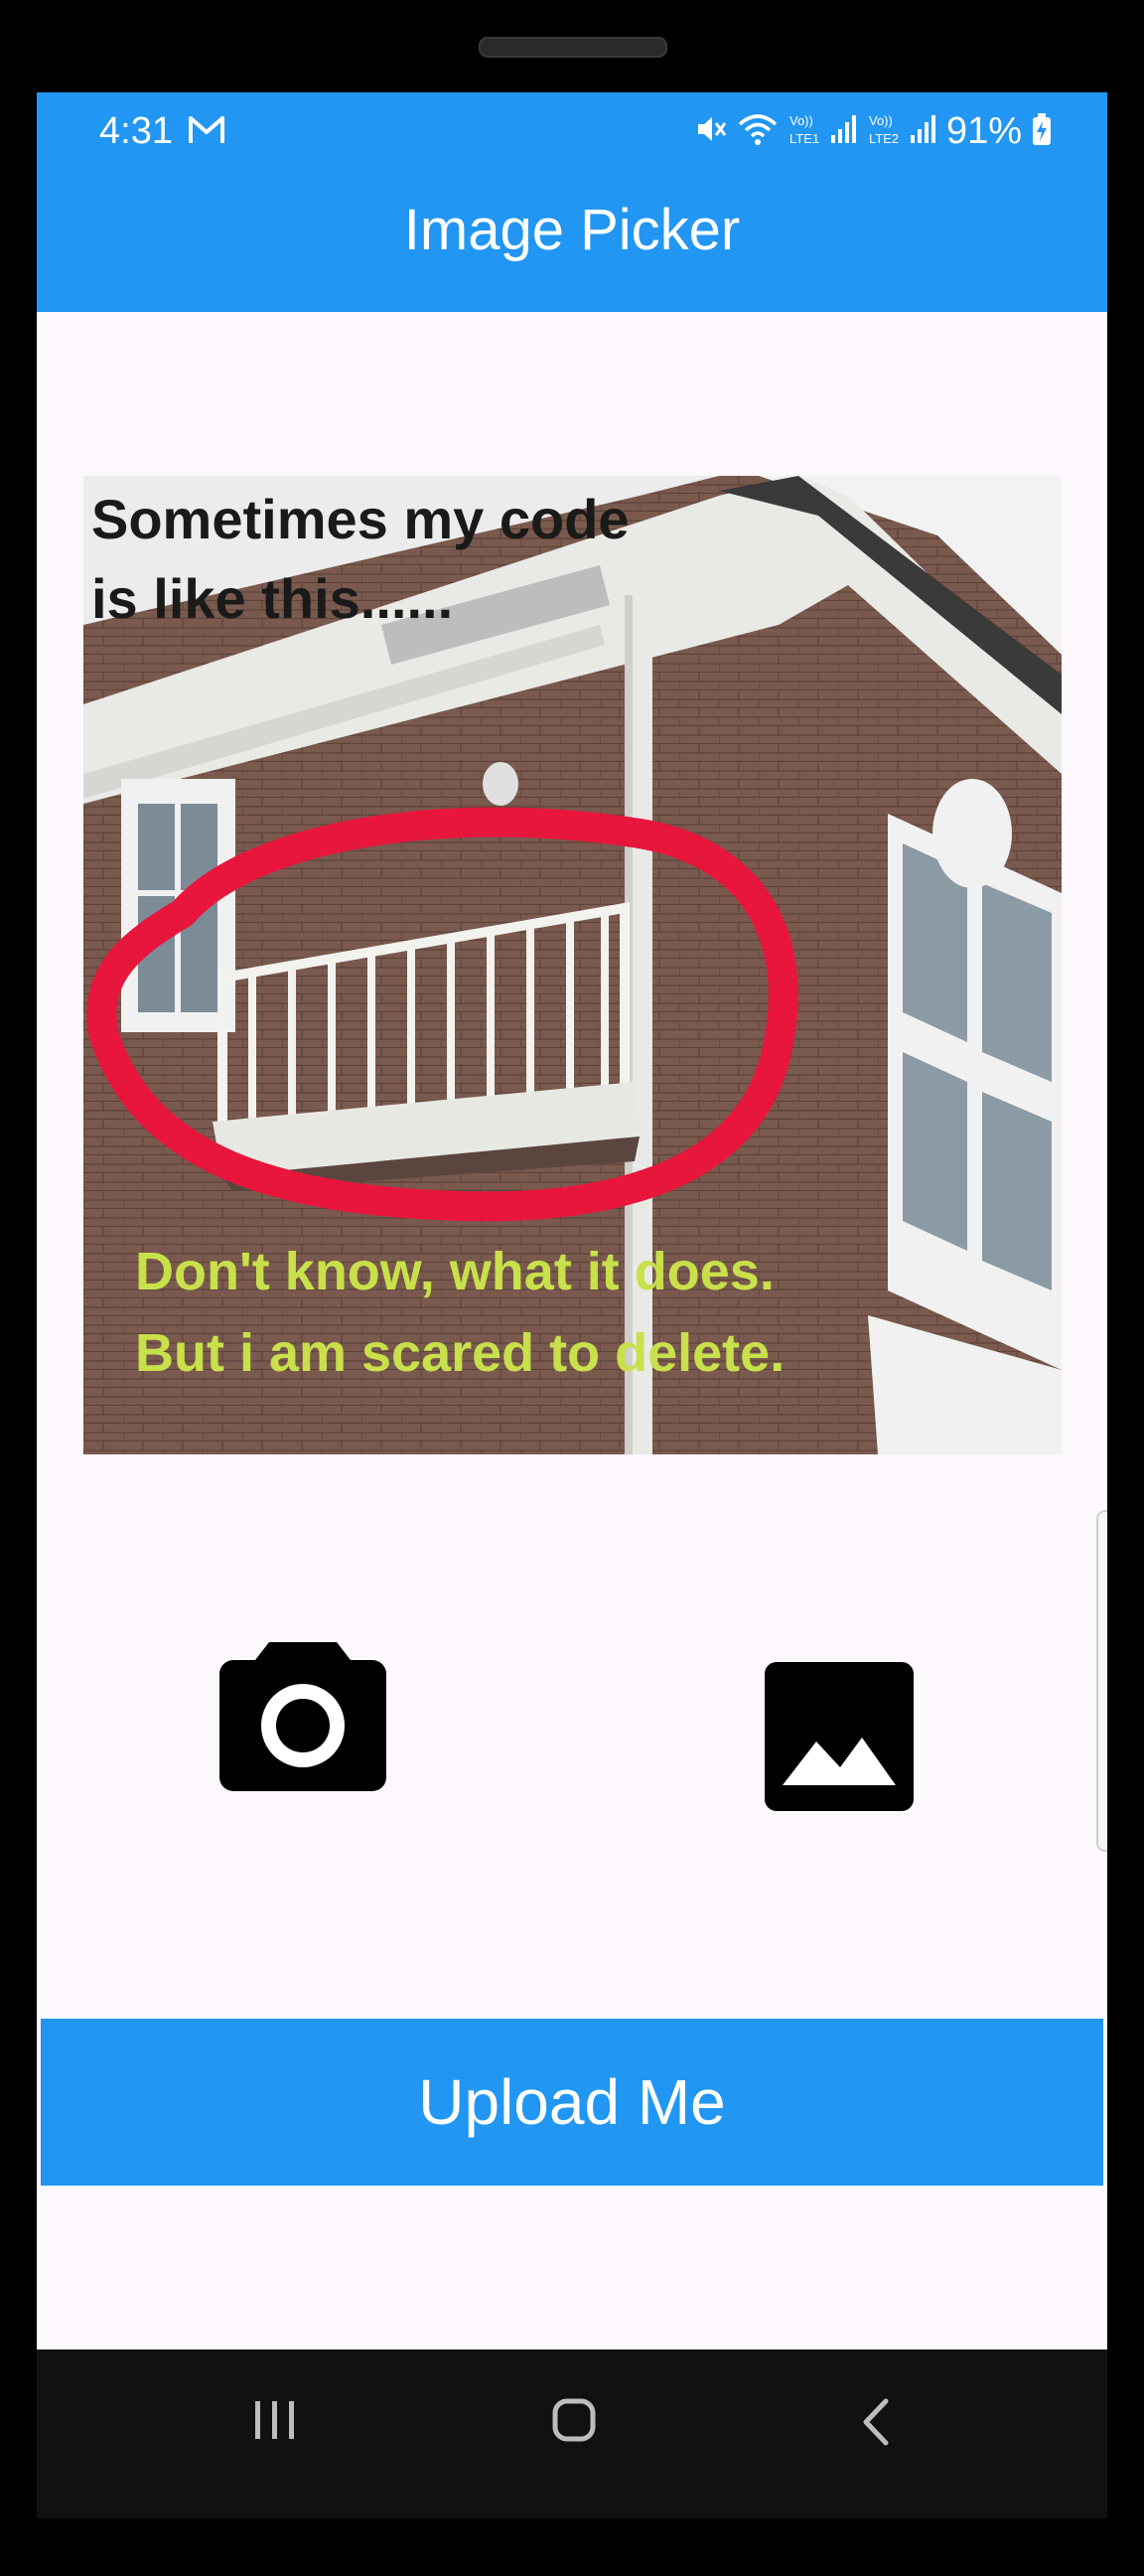 This screenshot has width=1144, height=2576. I want to click on home-icon, so click(574, 2422).